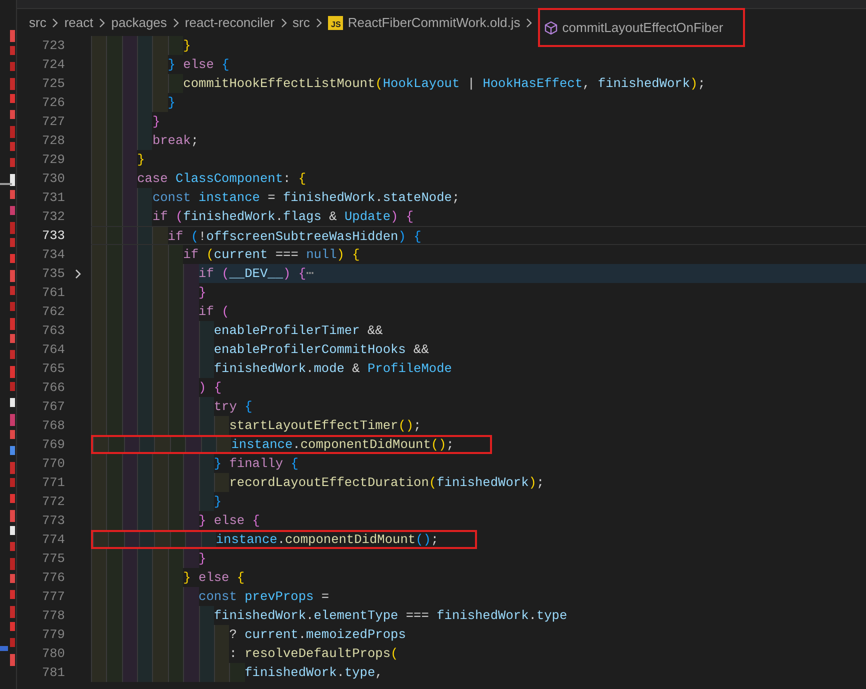  What do you see at coordinates (225, 254) in the screenshot?
I see `code-line: if (current === null) {` at bounding box center [225, 254].